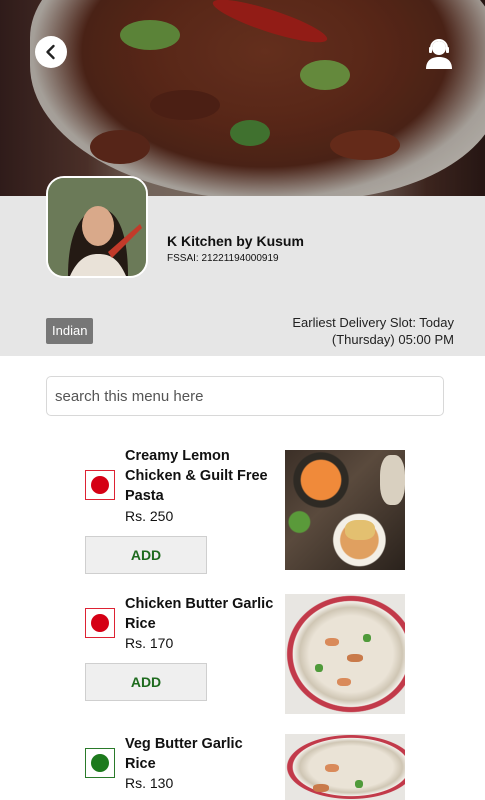 The image size is (485, 800). Describe the element at coordinates (245, 659) in the screenshot. I see `menu-item: Chicken Butter Garlic Rice Rs. 170 ADD` at that location.